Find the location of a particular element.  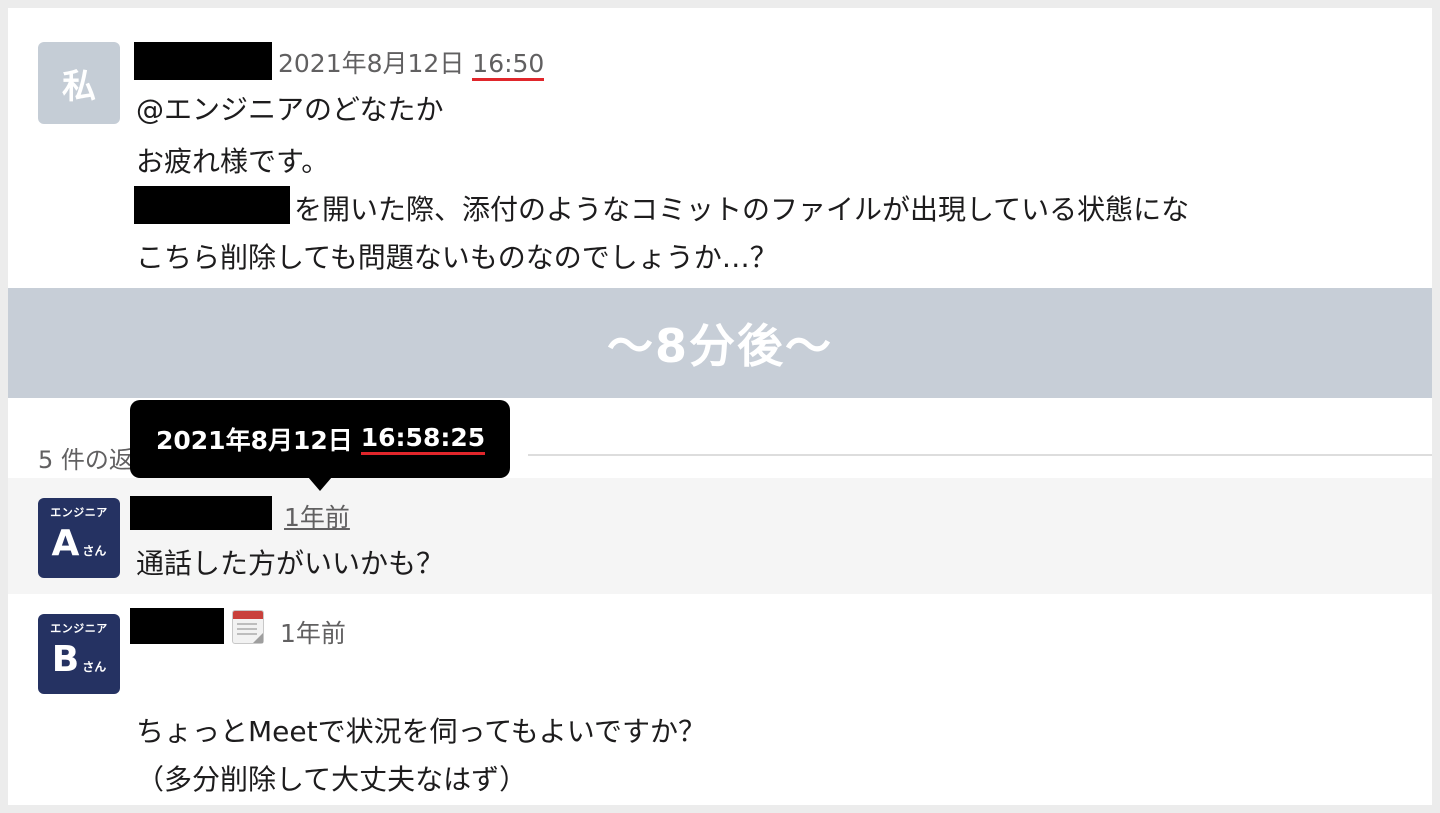

tooltip-arrow is located at coordinates (320, 484).